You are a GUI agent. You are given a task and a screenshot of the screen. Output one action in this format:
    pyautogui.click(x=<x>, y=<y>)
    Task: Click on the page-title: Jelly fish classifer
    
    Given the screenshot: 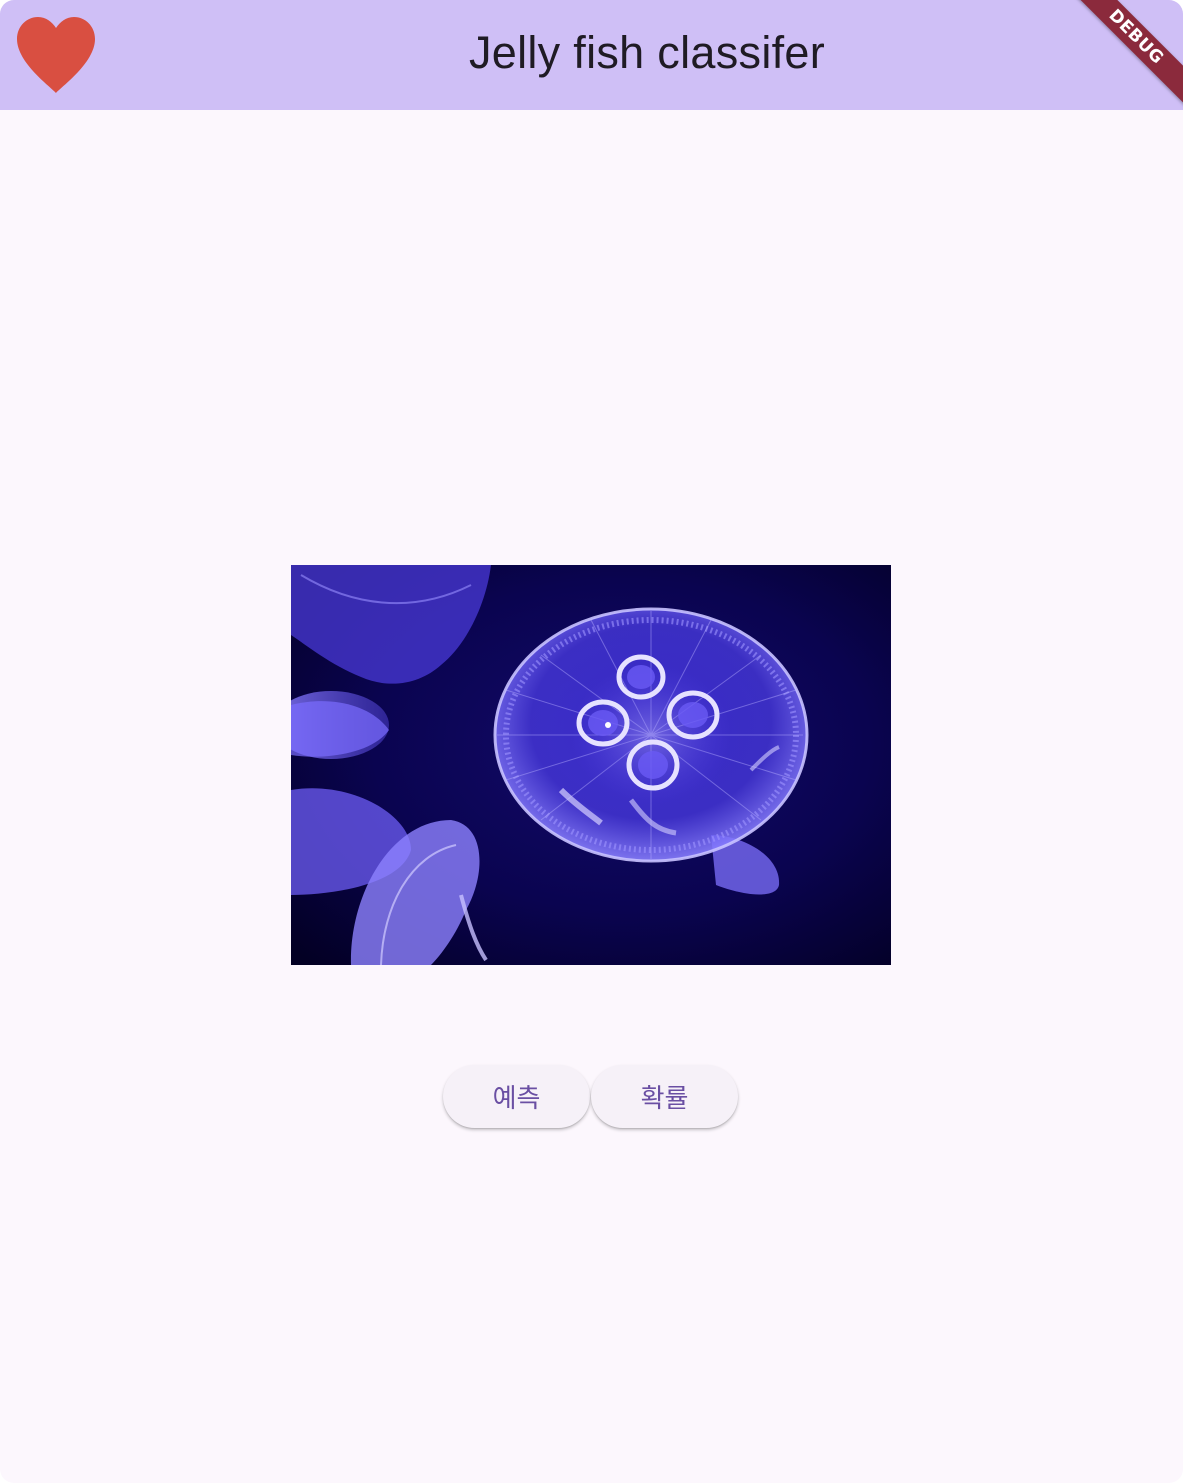 What is the action you would take?
    pyautogui.click(x=647, y=52)
    